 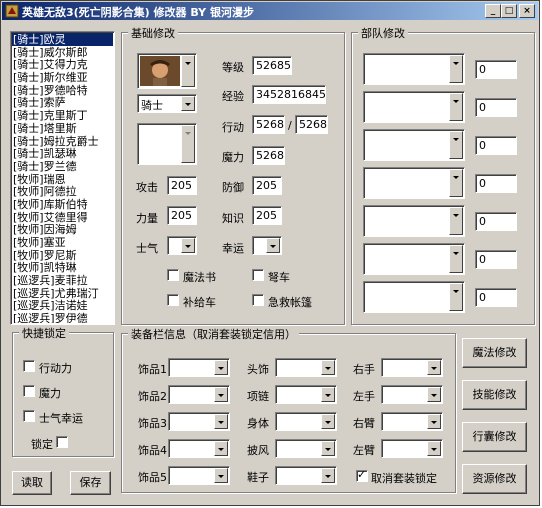 I want to click on lock-morale-checkbox, so click(x=29, y=416).